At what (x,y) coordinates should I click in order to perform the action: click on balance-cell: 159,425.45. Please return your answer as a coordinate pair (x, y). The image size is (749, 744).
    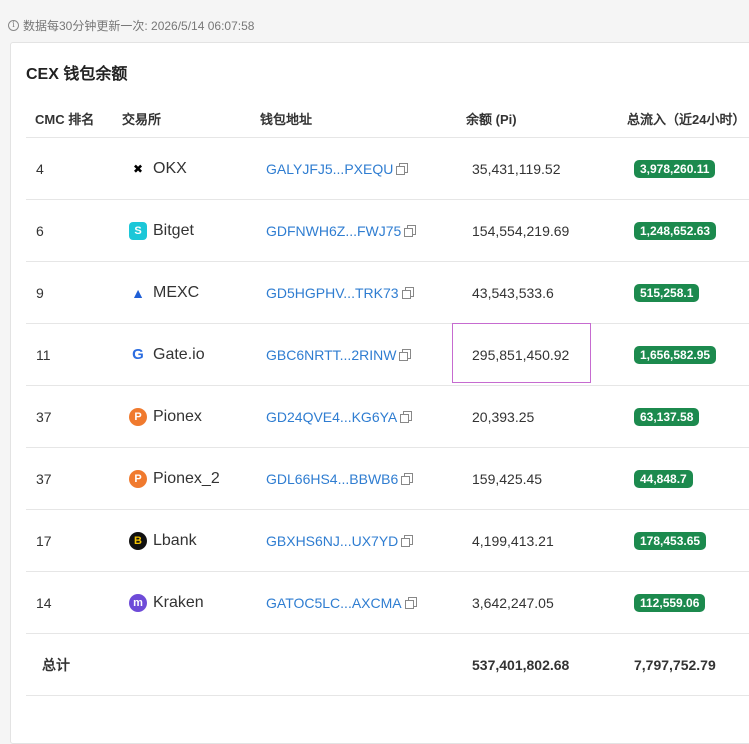
    Looking at the image, I should click on (546, 478).